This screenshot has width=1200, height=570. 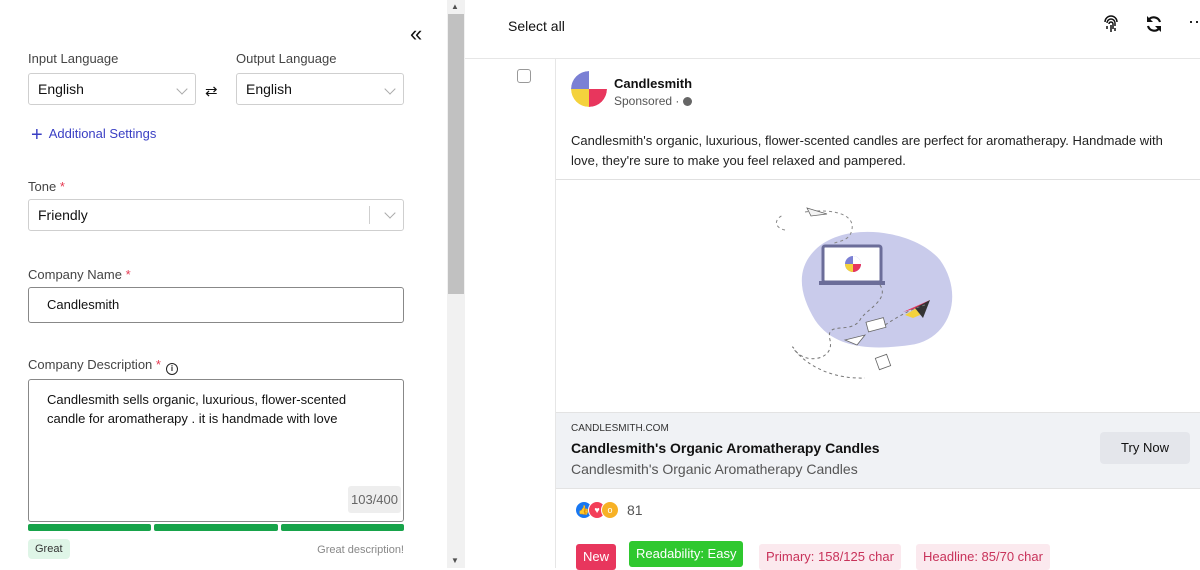 I want to click on scroll-up-icon: ▲, so click(x=455, y=6).